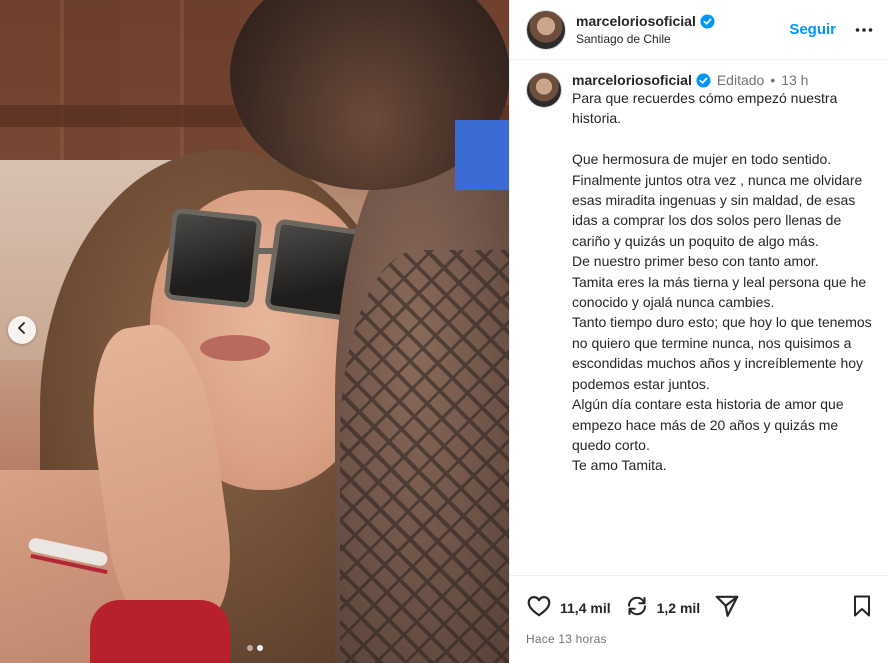 The width and height of the screenshot is (888, 663). What do you see at coordinates (700, 639) in the screenshot?
I see `posted-ago: Hace 13 horas` at bounding box center [700, 639].